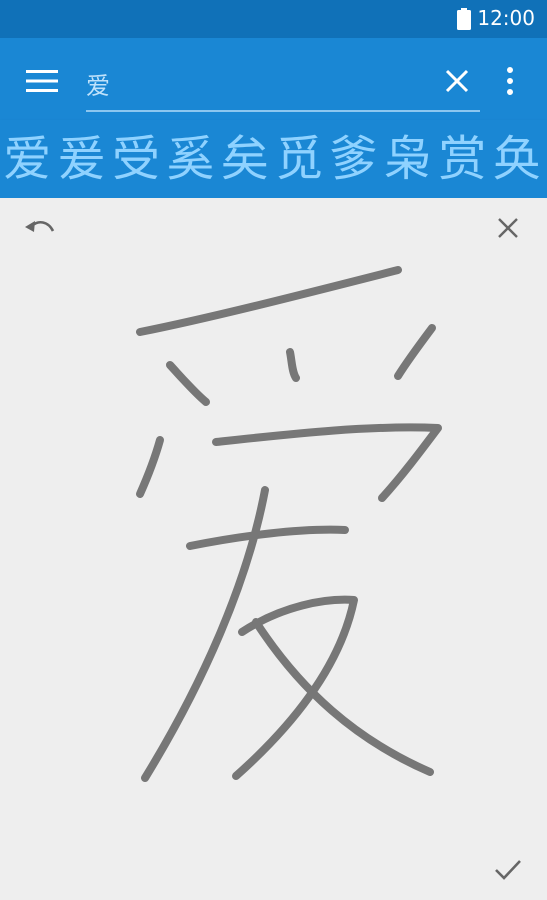  I want to click on candidate-item: 爰, so click(81, 159).